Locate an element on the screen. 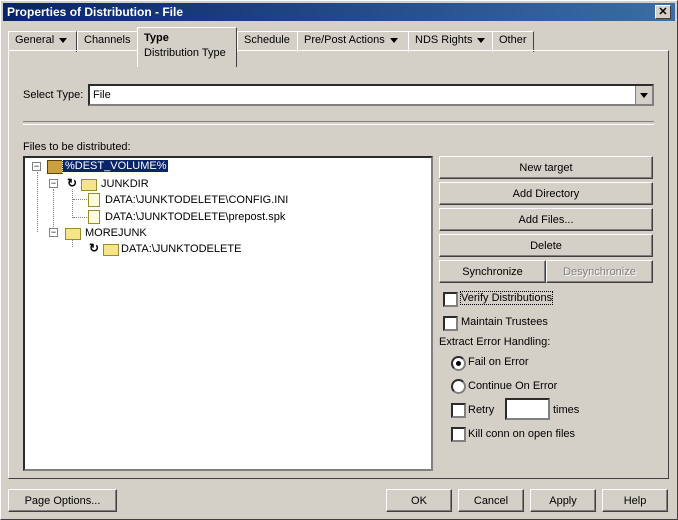 This screenshot has width=678, height=520. verify-distributions-checkbox is located at coordinates (450, 299).